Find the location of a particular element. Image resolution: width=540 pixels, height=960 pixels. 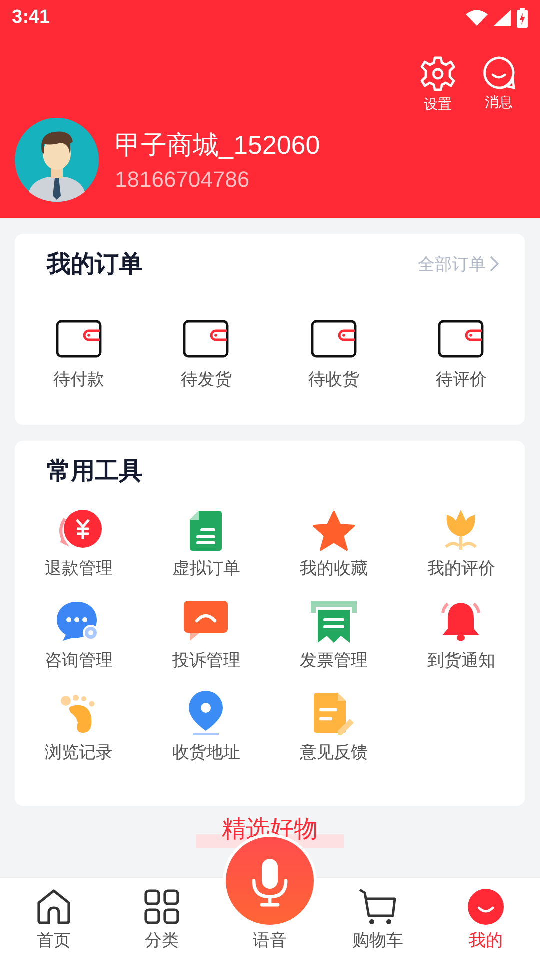

messages-button: 消息 is located at coordinates (499, 87).